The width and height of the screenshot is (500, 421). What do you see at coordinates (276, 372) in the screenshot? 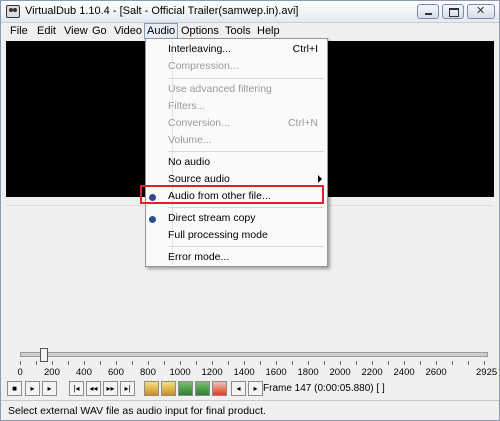
I see `timeline-tick-label: 1600` at bounding box center [276, 372].